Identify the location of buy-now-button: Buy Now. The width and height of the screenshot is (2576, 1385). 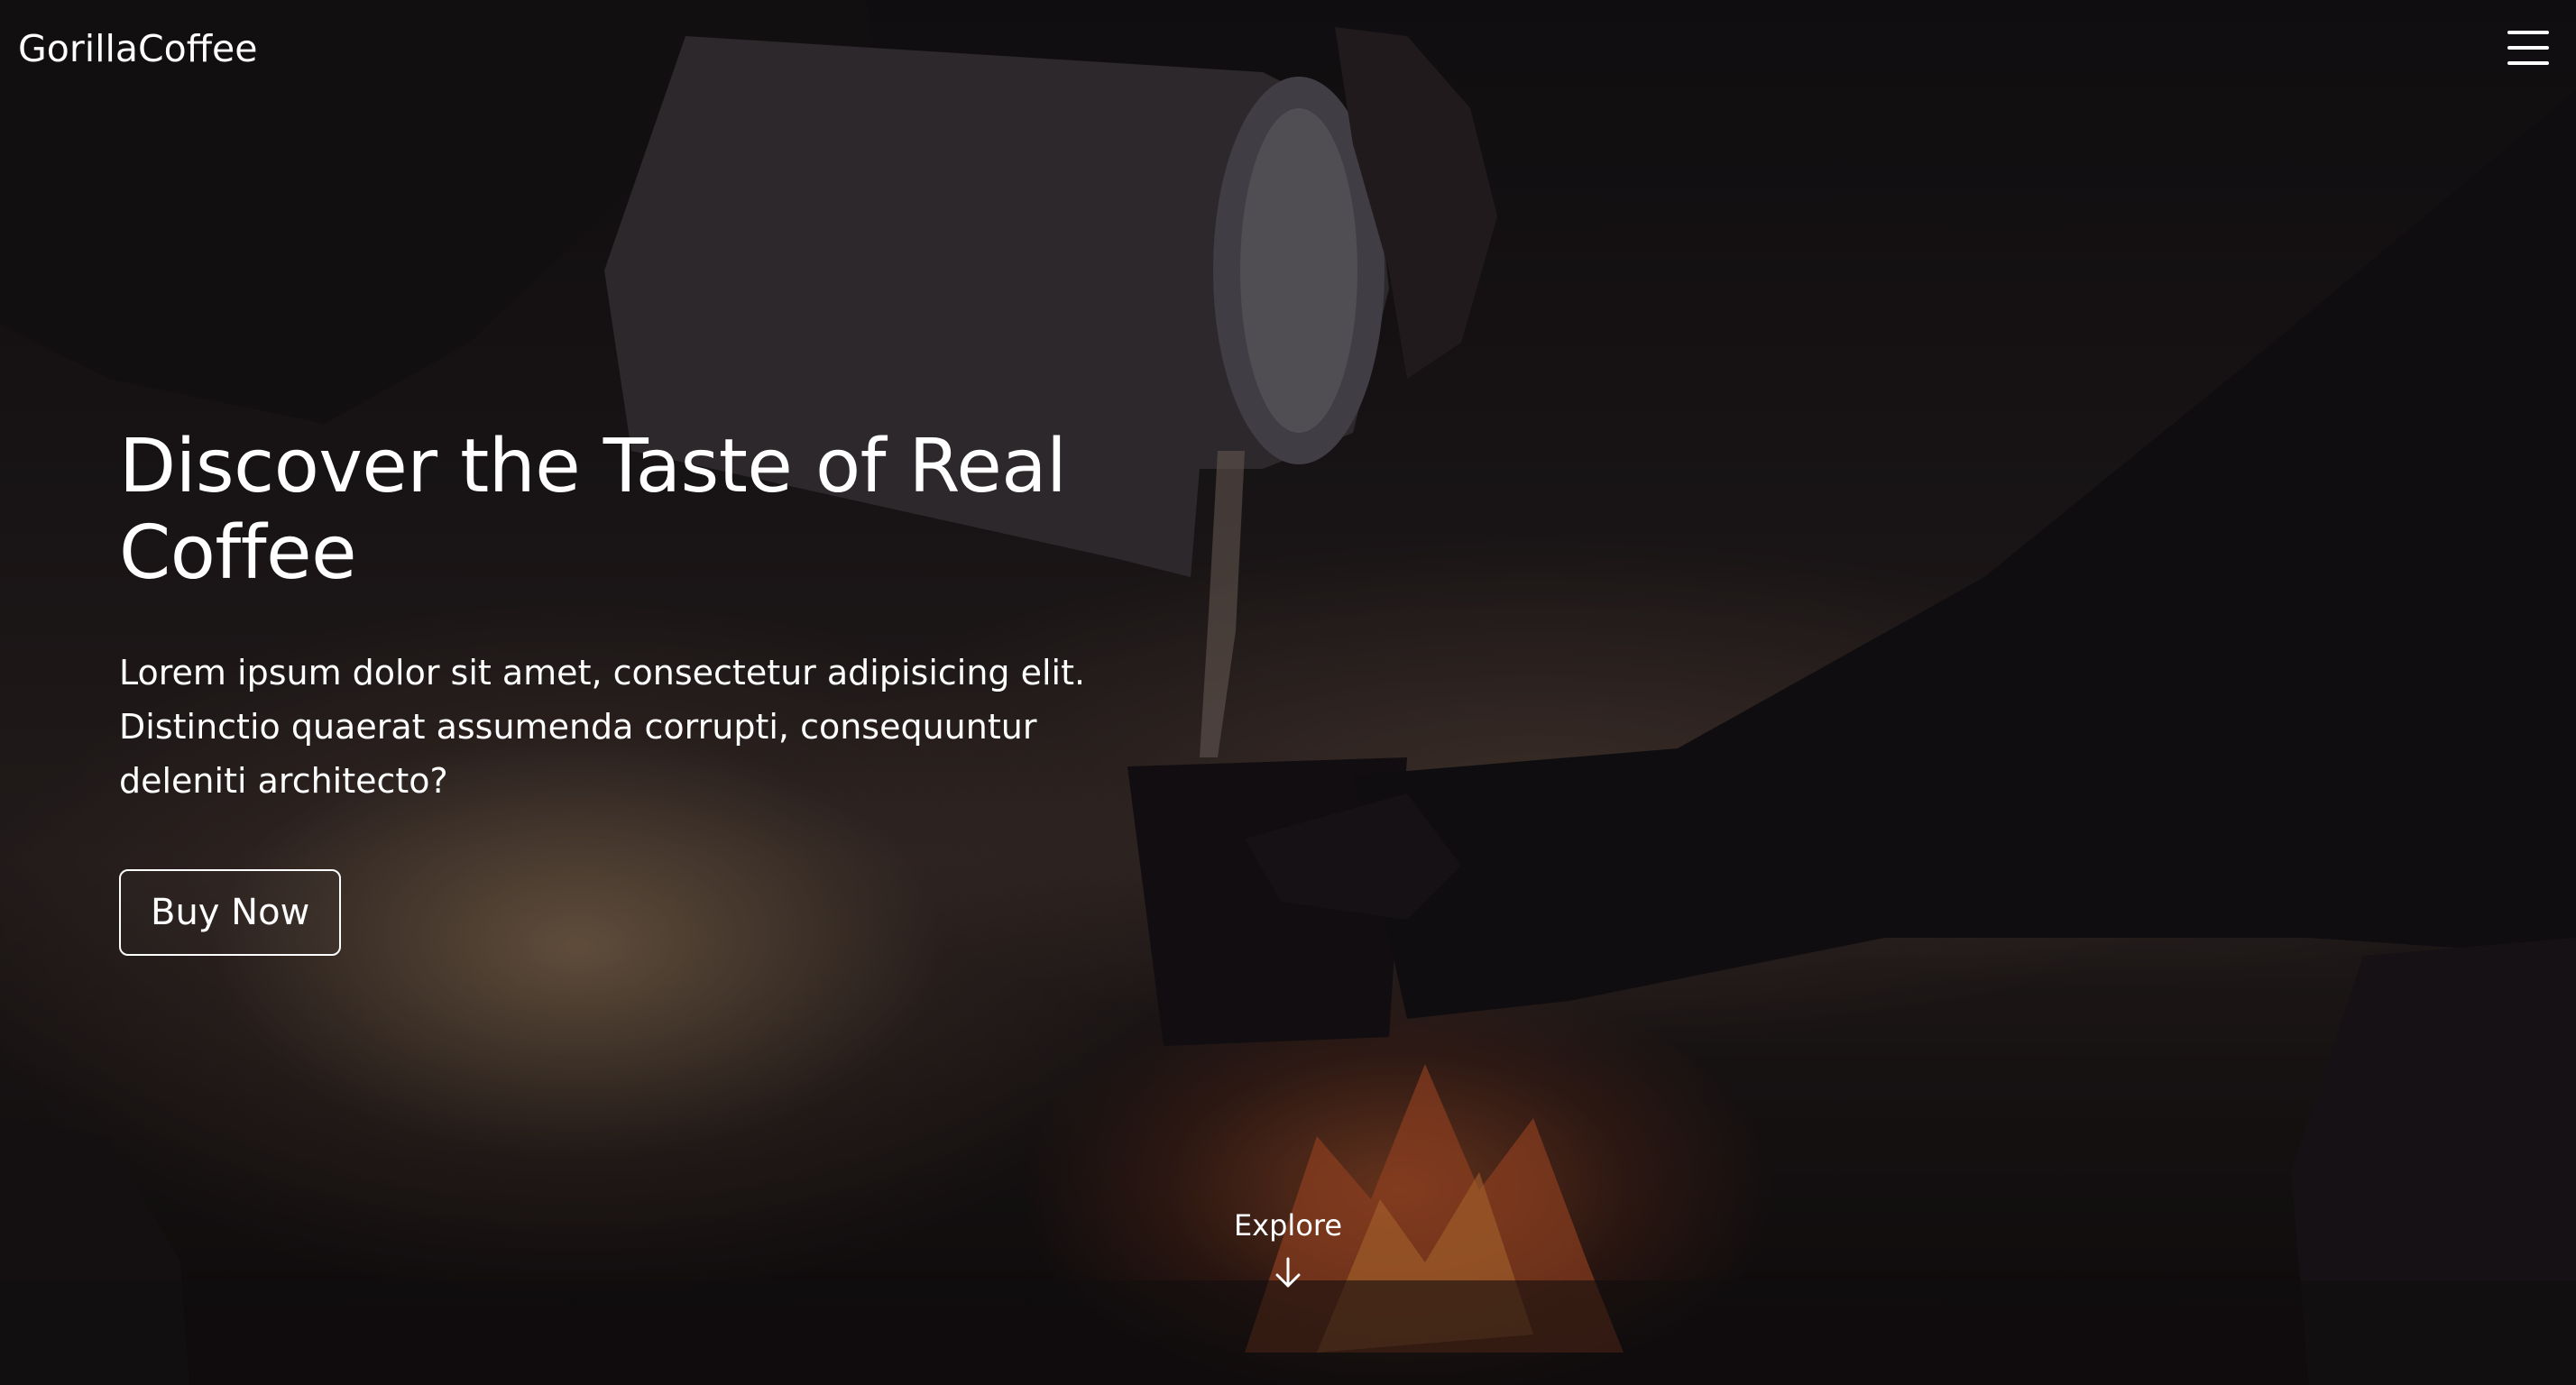
(230, 912).